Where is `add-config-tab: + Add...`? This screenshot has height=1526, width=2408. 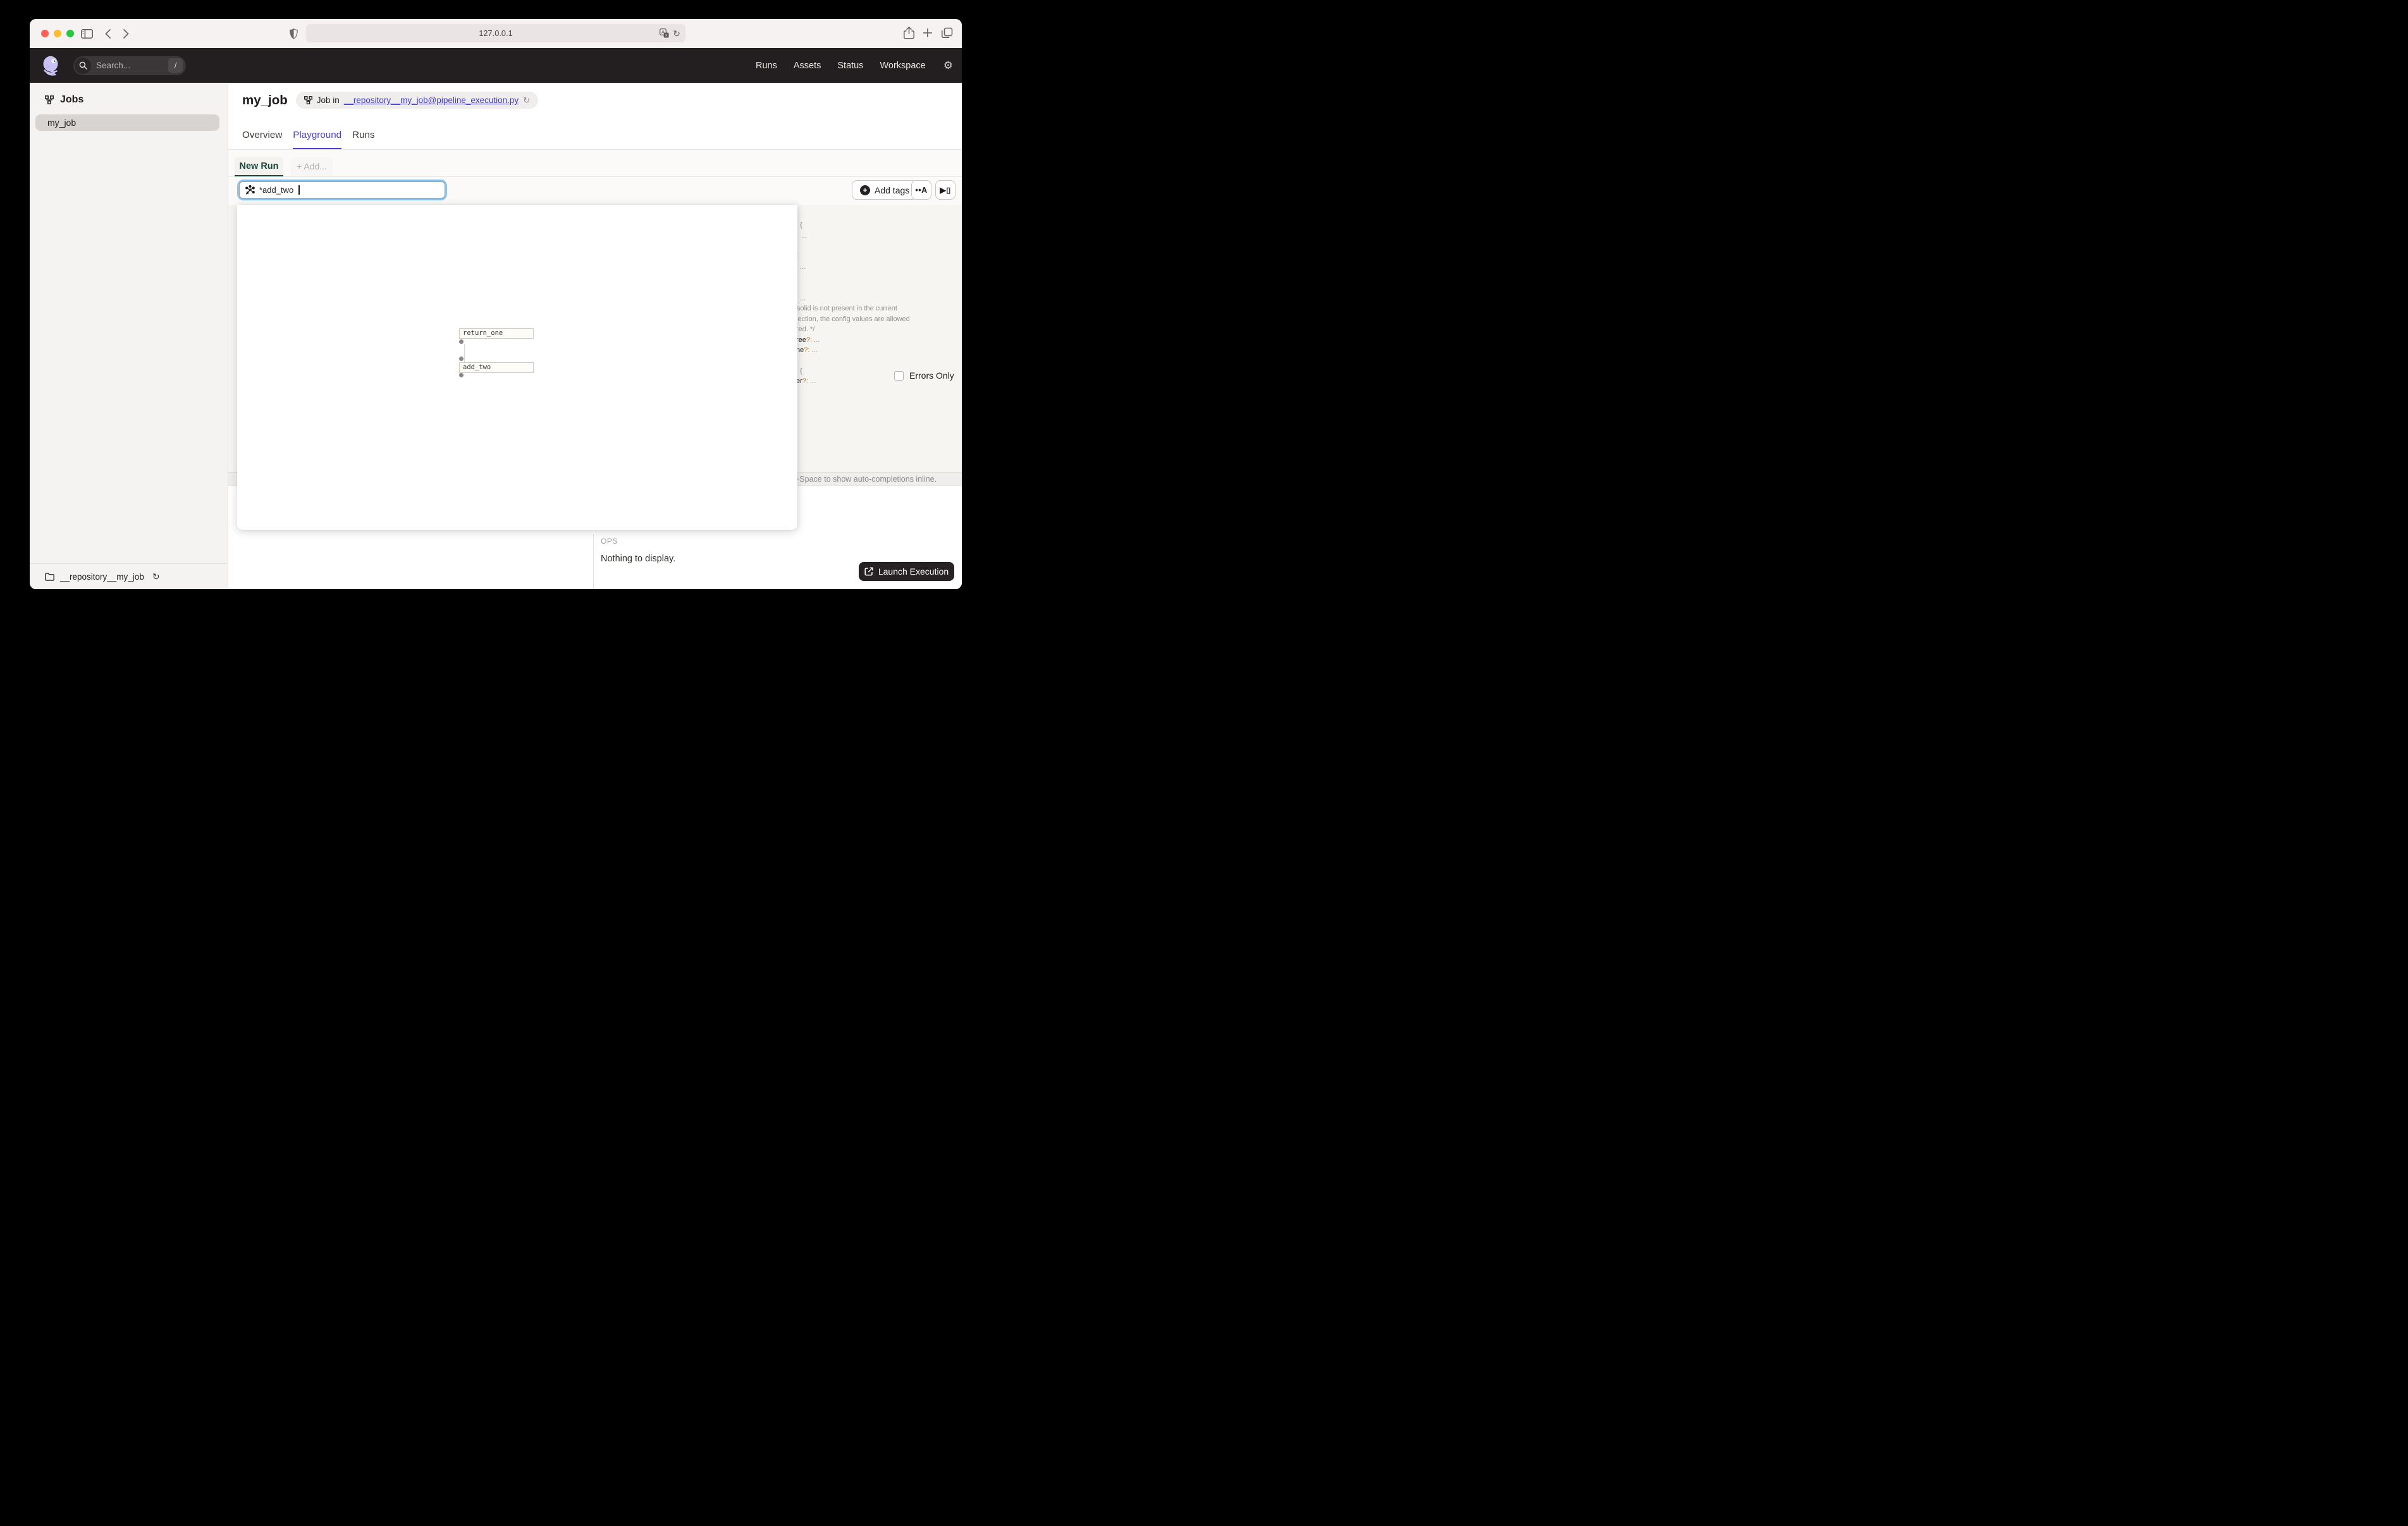
add-config-tab: + Add... is located at coordinates (312, 166).